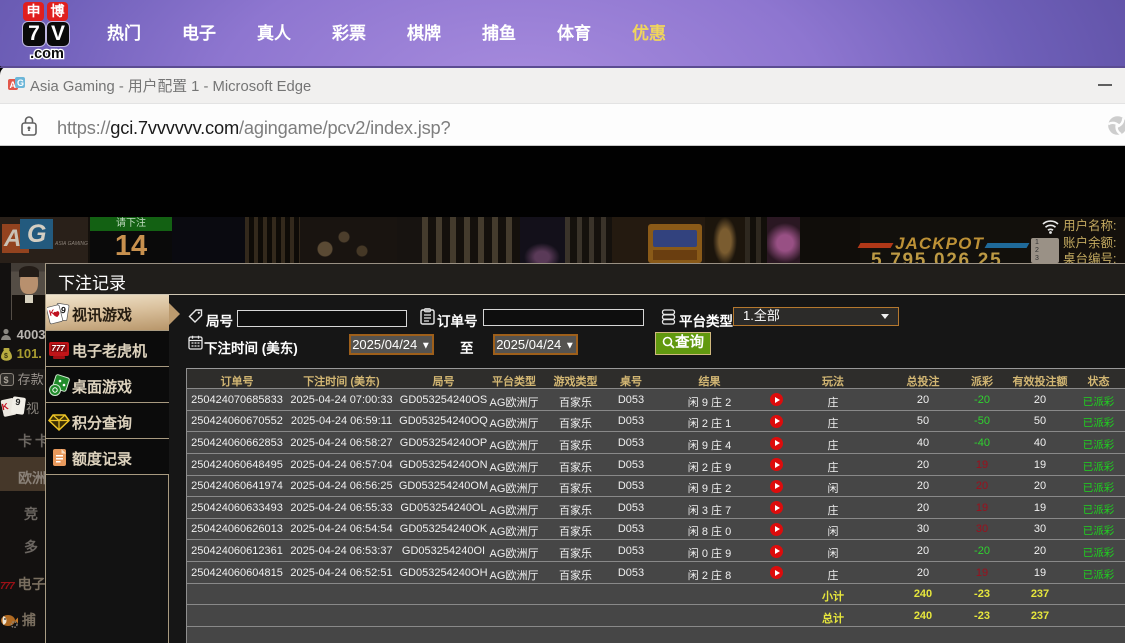 This screenshot has height=643, width=1125. I want to click on svg-text: G, so click(20, 83).